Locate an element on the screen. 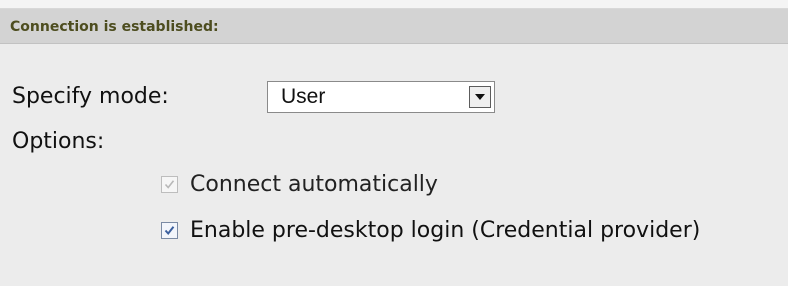 The image size is (788, 286). pre-desktop-login-checkbox is located at coordinates (169, 230).